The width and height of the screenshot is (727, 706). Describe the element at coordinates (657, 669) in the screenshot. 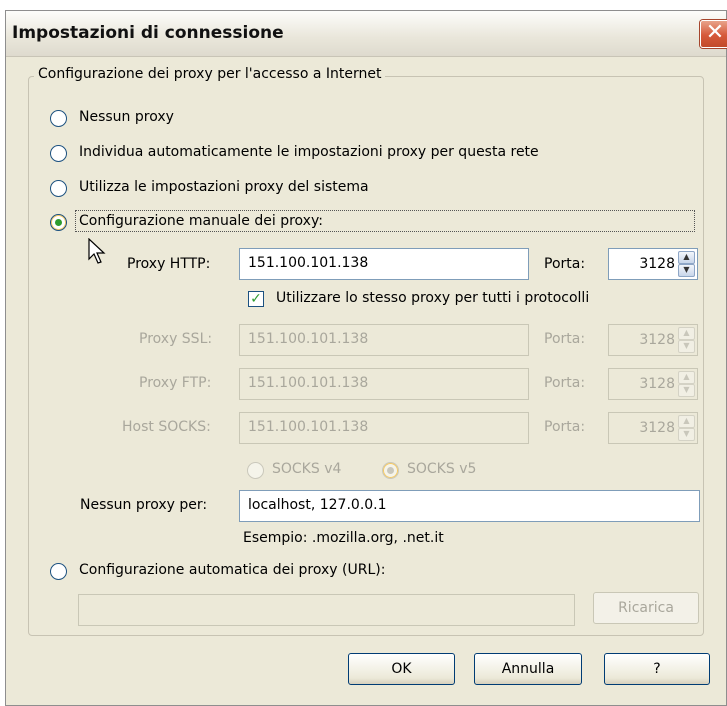

I see `help-button: ?` at that location.